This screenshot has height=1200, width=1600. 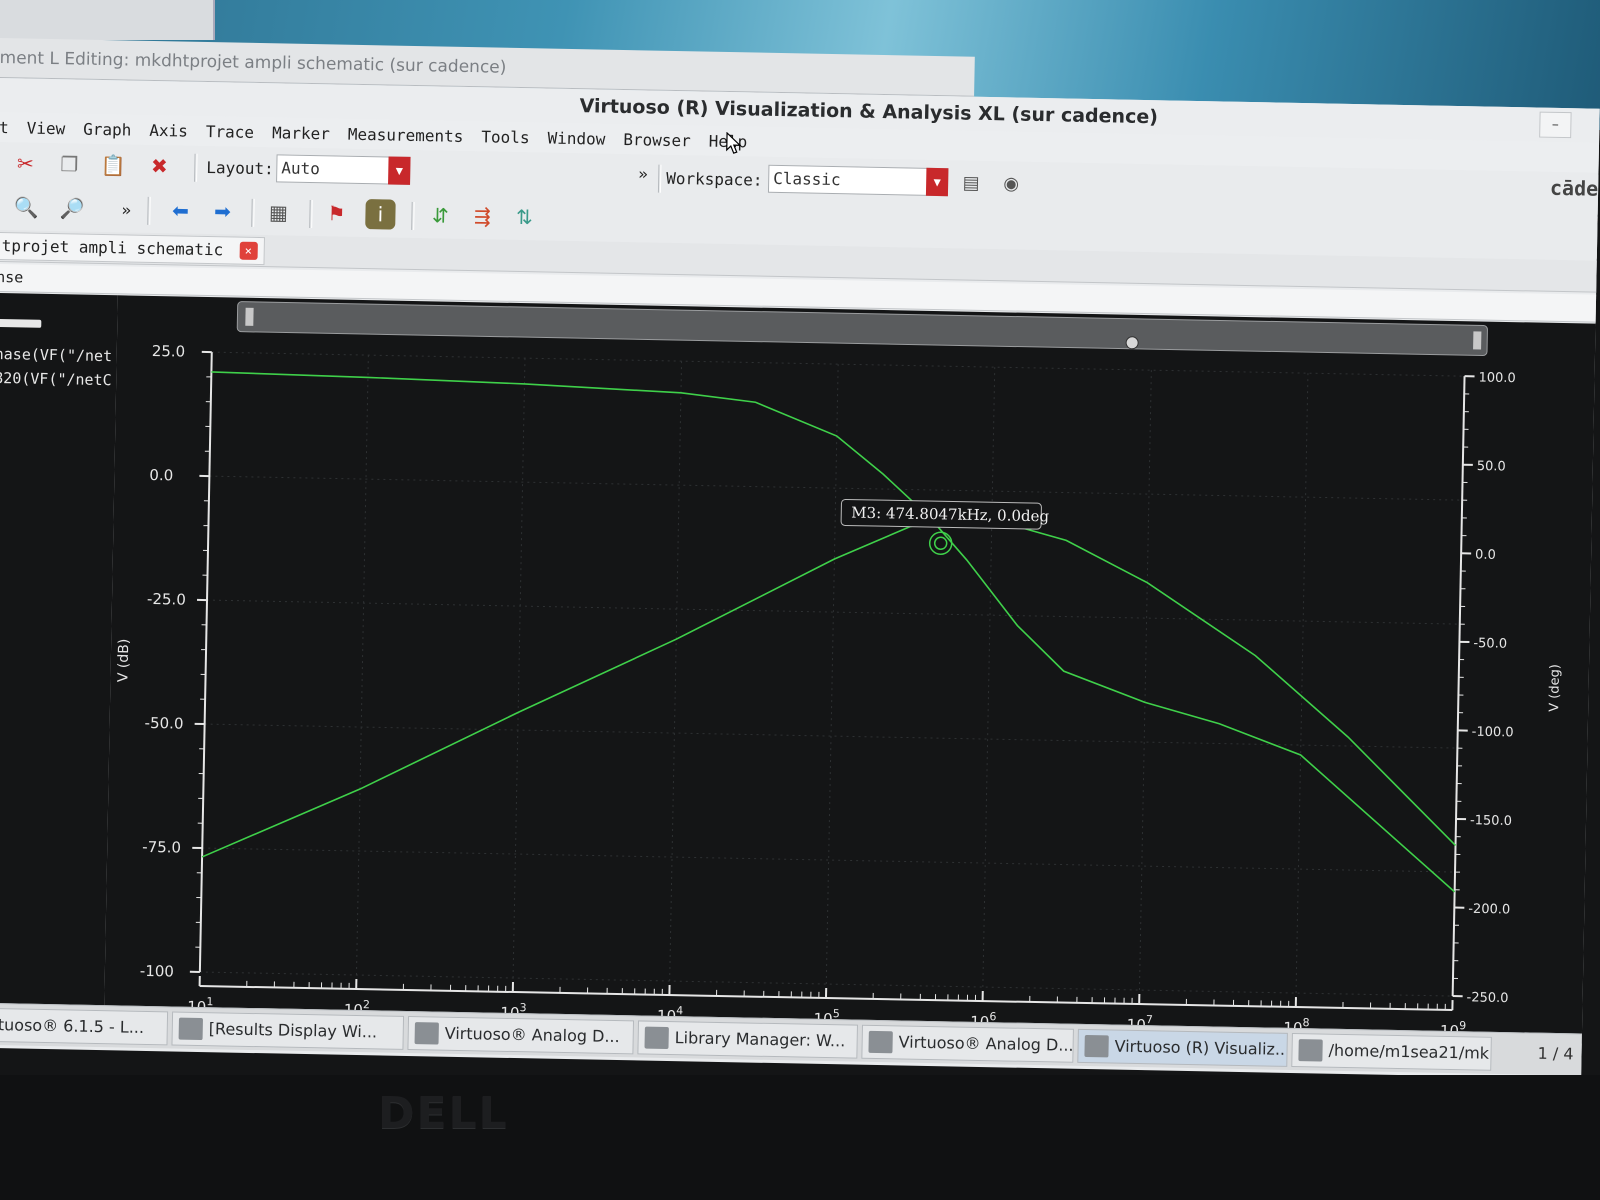 What do you see at coordinates (222, 211) in the screenshot?
I see `redo-icon: ➡` at bounding box center [222, 211].